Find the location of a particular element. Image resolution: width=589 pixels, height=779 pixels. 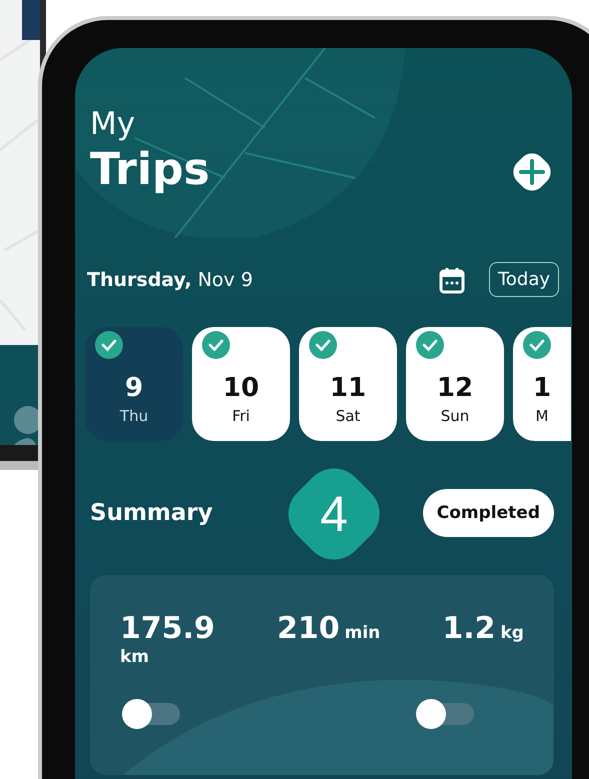

today-button: Today is located at coordinates (523, 279).